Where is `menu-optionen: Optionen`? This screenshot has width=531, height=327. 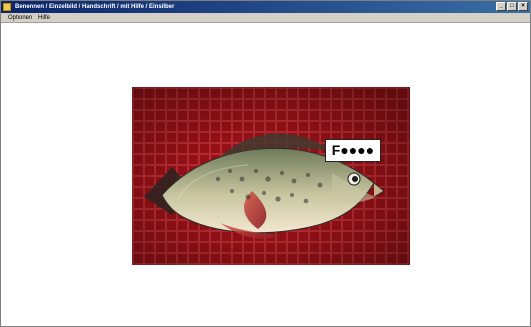 menu-optionen: Optionen is located at coordinates (20, 18).